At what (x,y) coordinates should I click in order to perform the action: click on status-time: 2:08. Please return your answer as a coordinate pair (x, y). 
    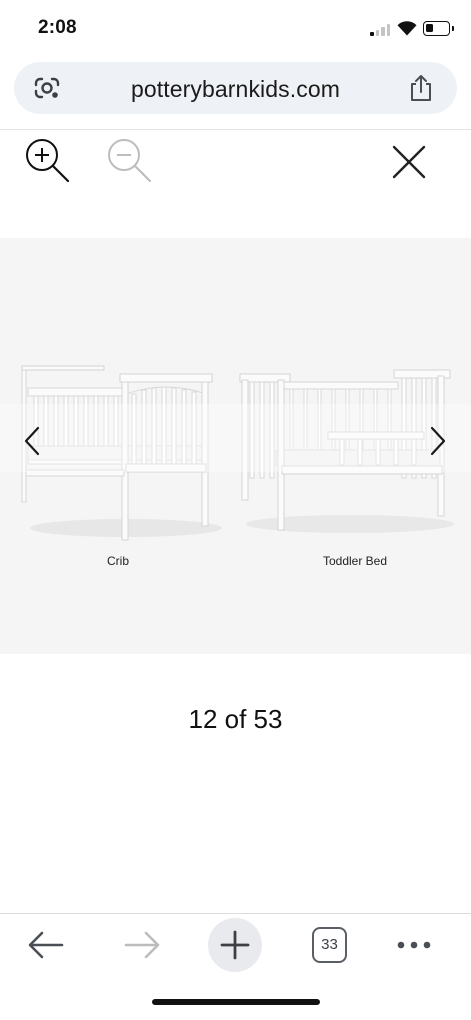
    Looking at the image, I should click on (57, 27).